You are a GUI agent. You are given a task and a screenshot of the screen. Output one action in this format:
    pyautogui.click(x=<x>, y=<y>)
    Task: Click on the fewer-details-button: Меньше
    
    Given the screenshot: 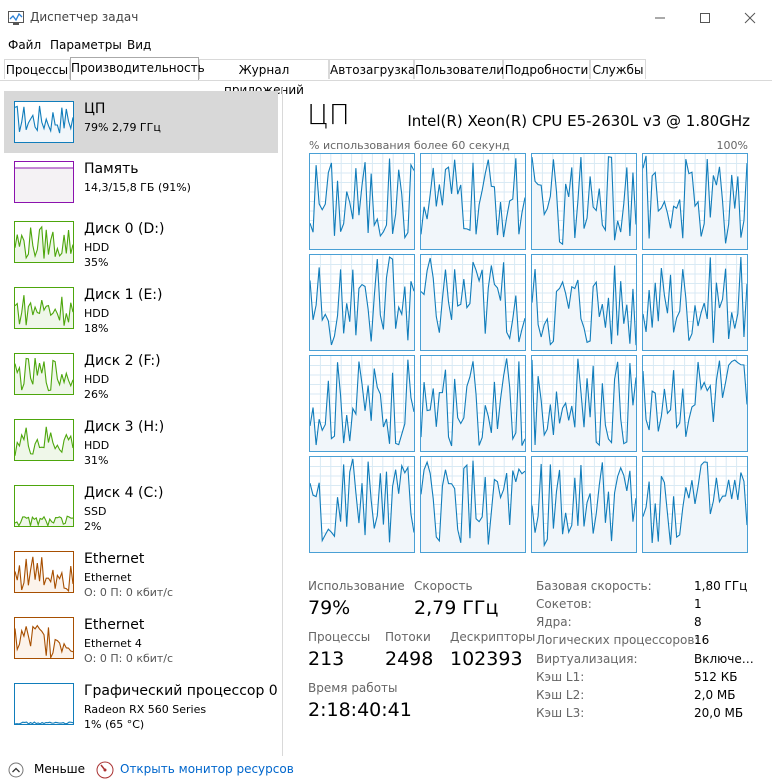 What is the action you would take?
    pyautogui.click(x=48, y=769)
    